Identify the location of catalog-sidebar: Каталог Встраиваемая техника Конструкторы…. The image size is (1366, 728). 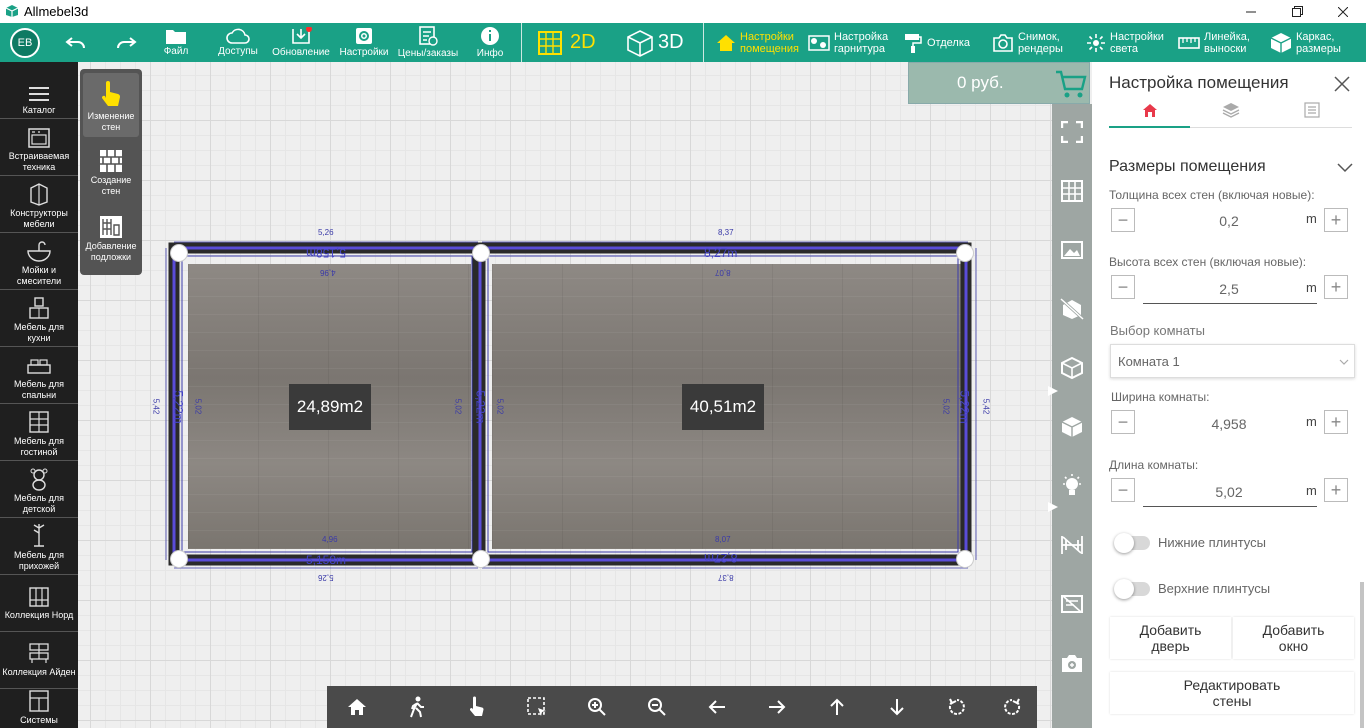
(39, 395).